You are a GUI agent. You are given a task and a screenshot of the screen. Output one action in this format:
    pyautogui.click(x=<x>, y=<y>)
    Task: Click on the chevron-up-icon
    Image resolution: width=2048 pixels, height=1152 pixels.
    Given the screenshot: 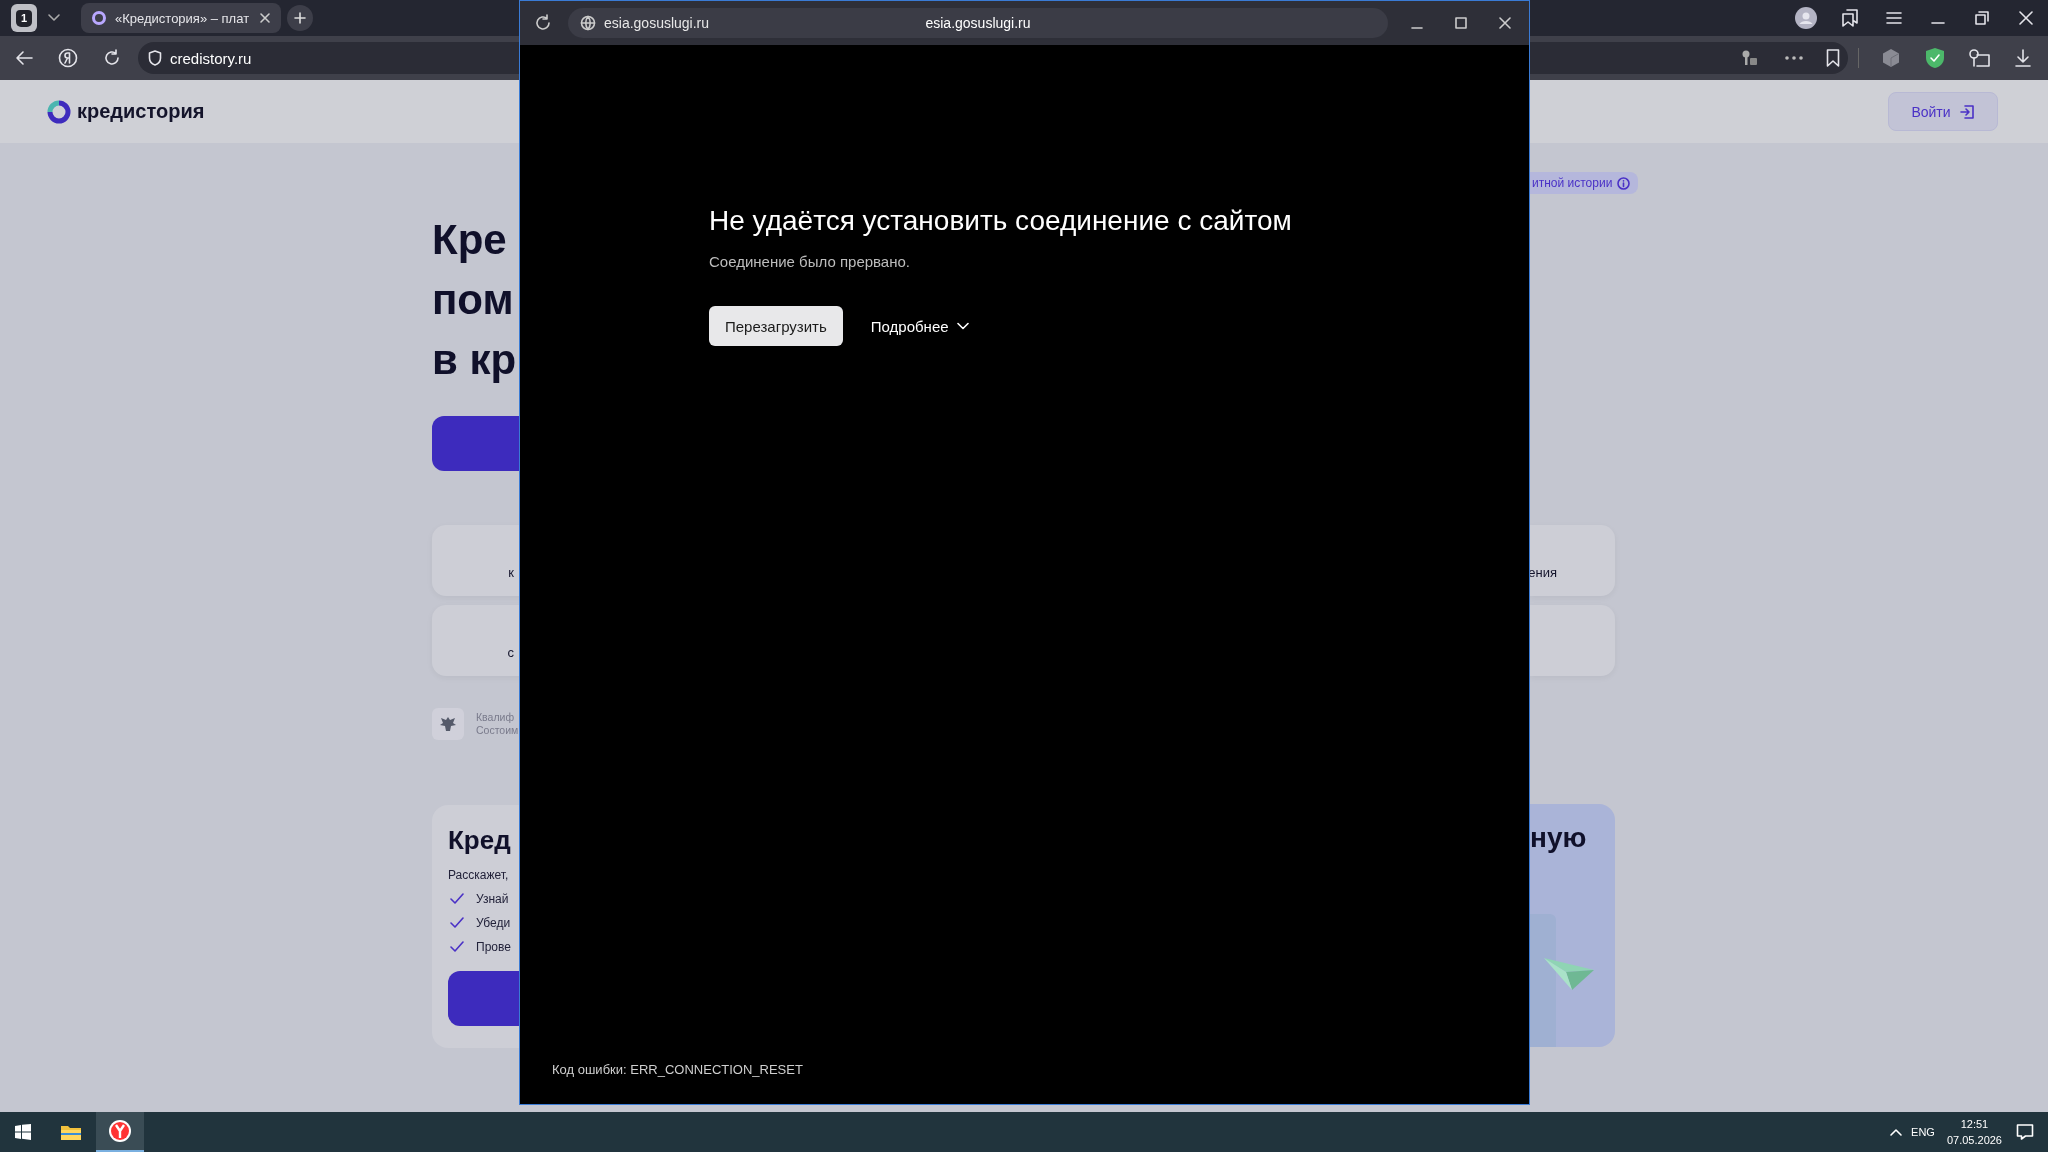 What is the action you would take?
    pyautogui.click(x=1896, y=1132)
    